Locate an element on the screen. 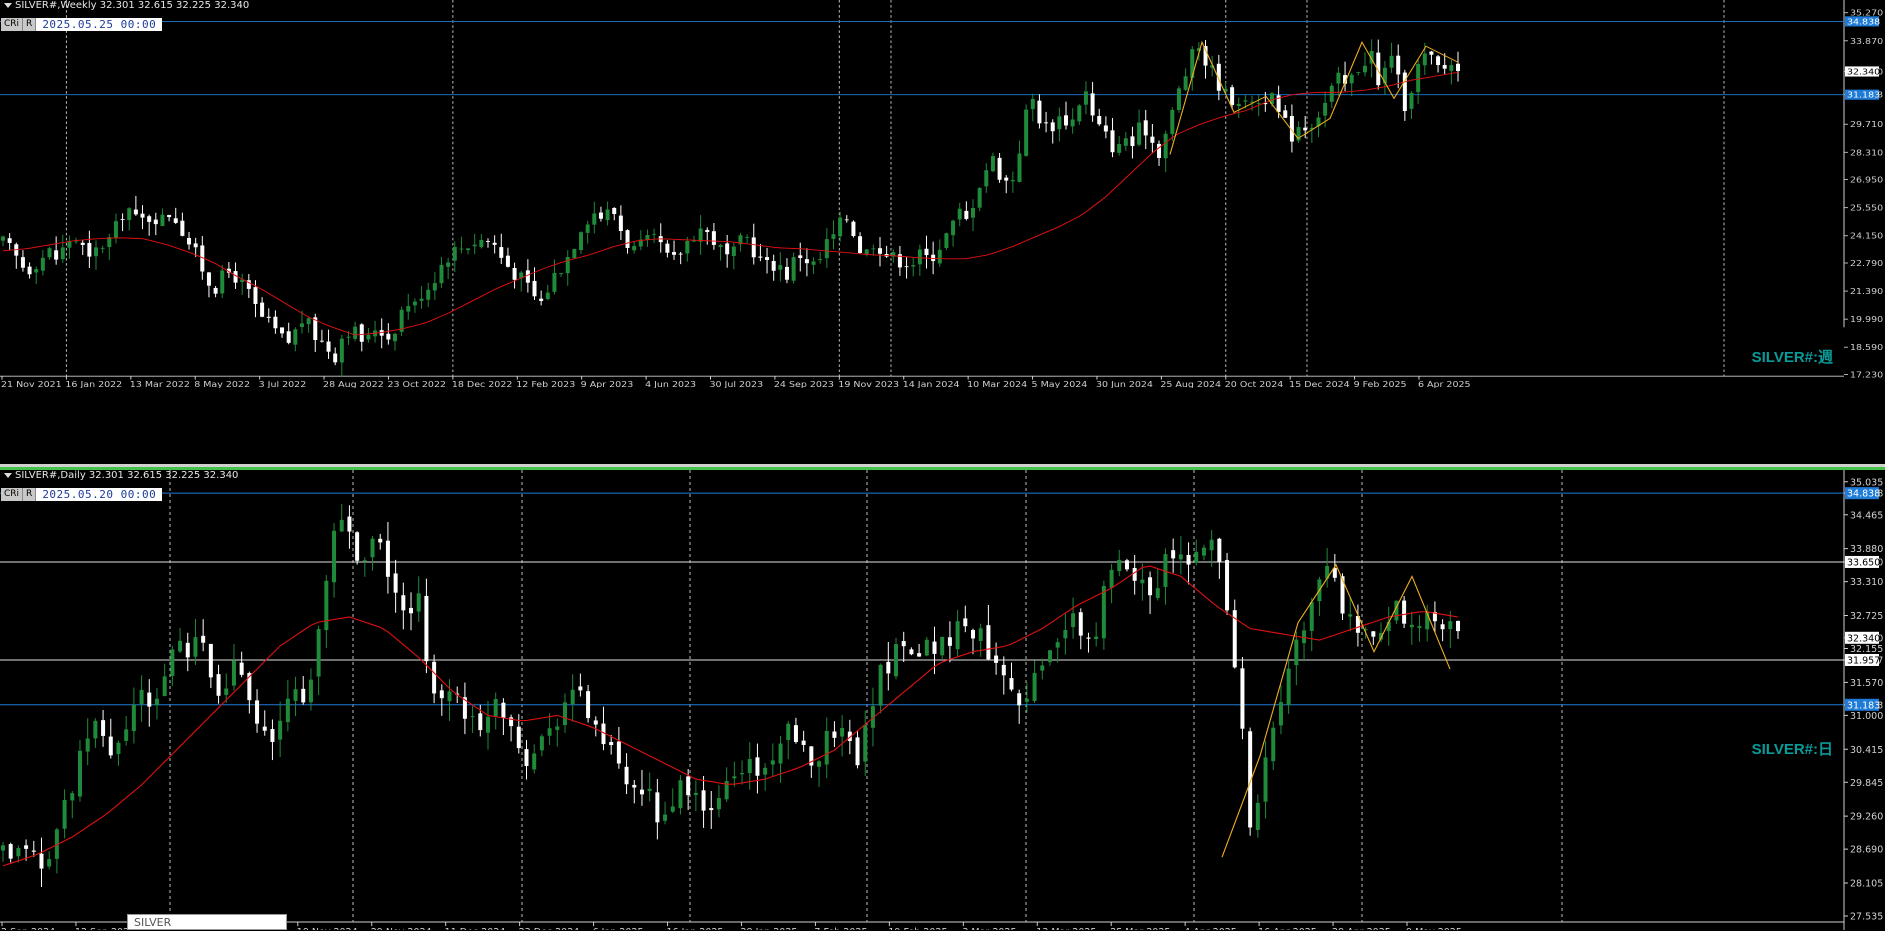 The image size is (1885, 931). daily-tag-r: R is located at coordinates (30, 494).